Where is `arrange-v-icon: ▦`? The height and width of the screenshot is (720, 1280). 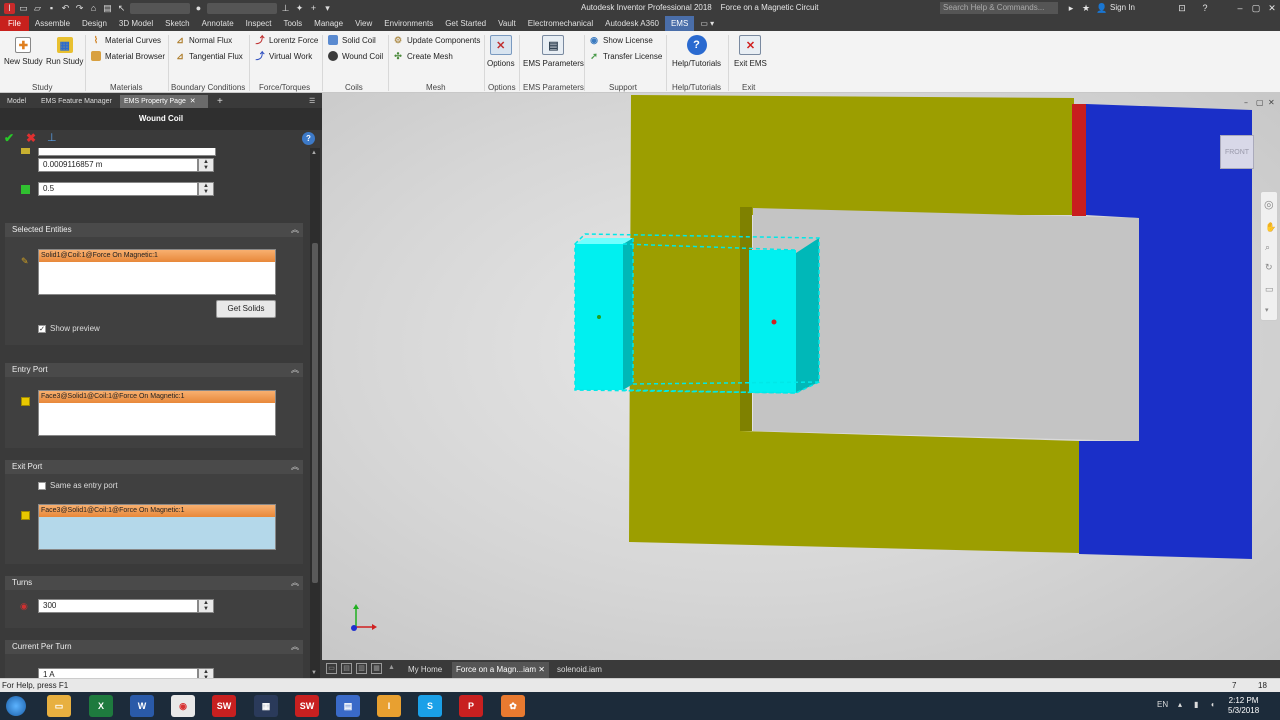
arrange-v-icon: ▦ is located at coordinates (376, 668).